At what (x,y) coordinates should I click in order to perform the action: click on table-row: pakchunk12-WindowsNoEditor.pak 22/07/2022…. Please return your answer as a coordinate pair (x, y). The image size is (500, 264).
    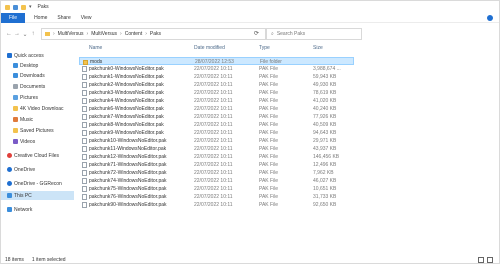
    Looking at the image, I should click on (216, 157).